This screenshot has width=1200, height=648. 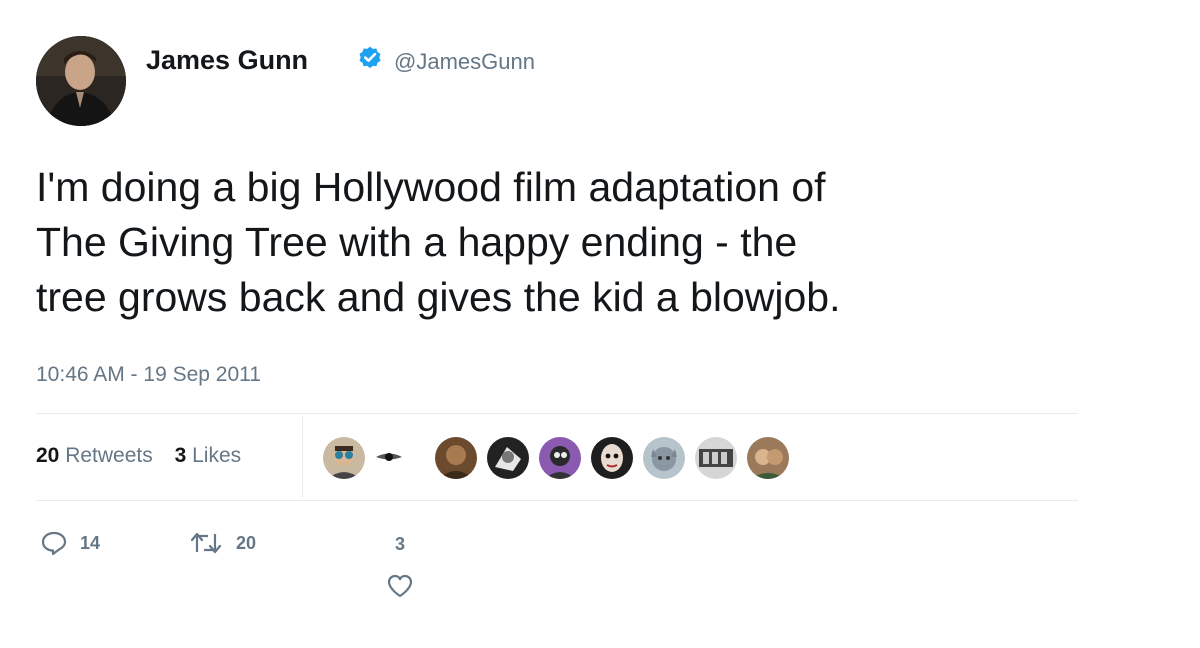 I want to click on heart-icon, so click(x=400, y=586).